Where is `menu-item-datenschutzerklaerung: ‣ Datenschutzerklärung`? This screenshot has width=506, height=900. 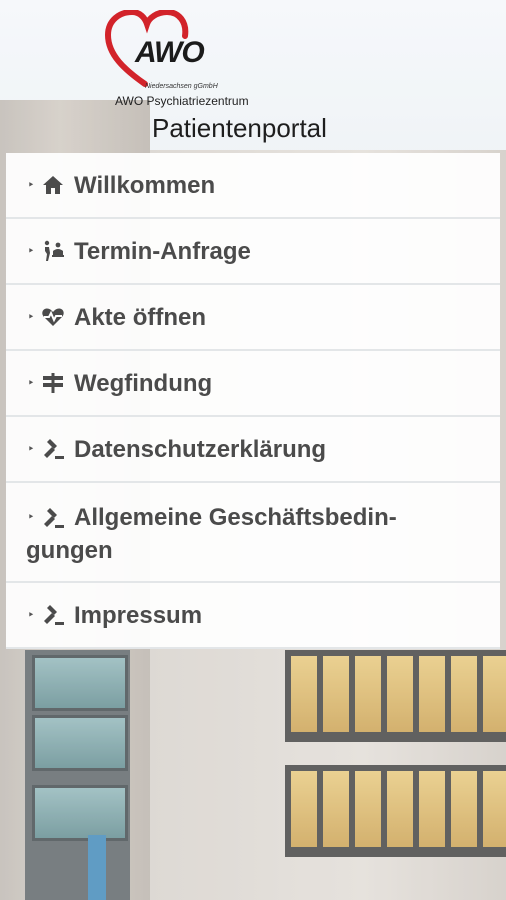 menu-item-datenschutzerklaerung: ‣ Datenschutzerklärung is located at coordinates (253, 450).